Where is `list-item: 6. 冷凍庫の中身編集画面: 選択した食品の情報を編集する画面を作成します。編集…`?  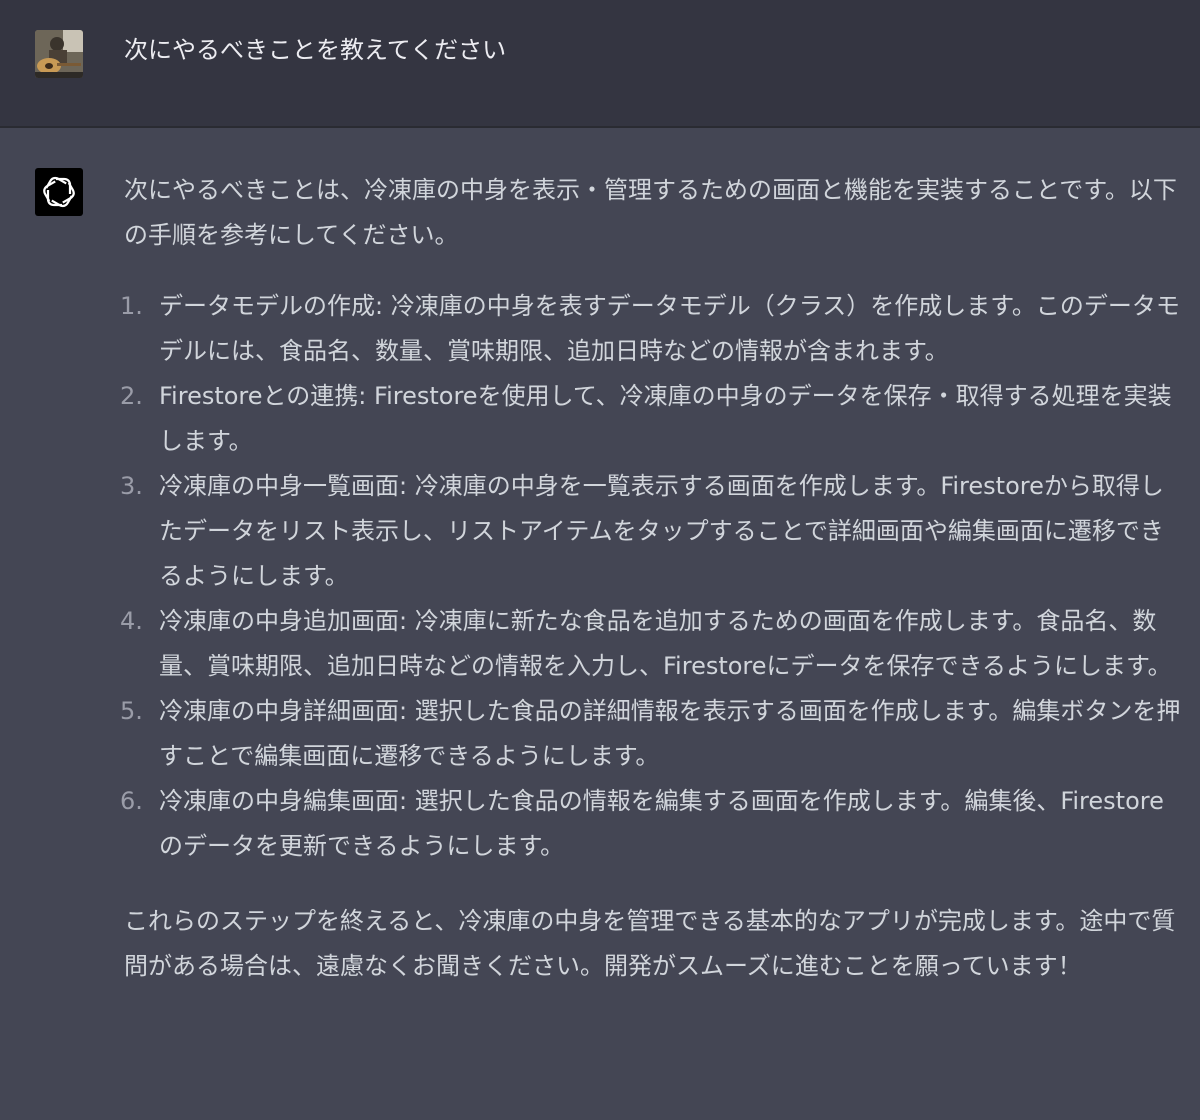 list-item: 6. 冷凍庫の中身編集画面: 選択した食品の情報を編集する画面を作成します。編集… is located at coordinates (653, 824).